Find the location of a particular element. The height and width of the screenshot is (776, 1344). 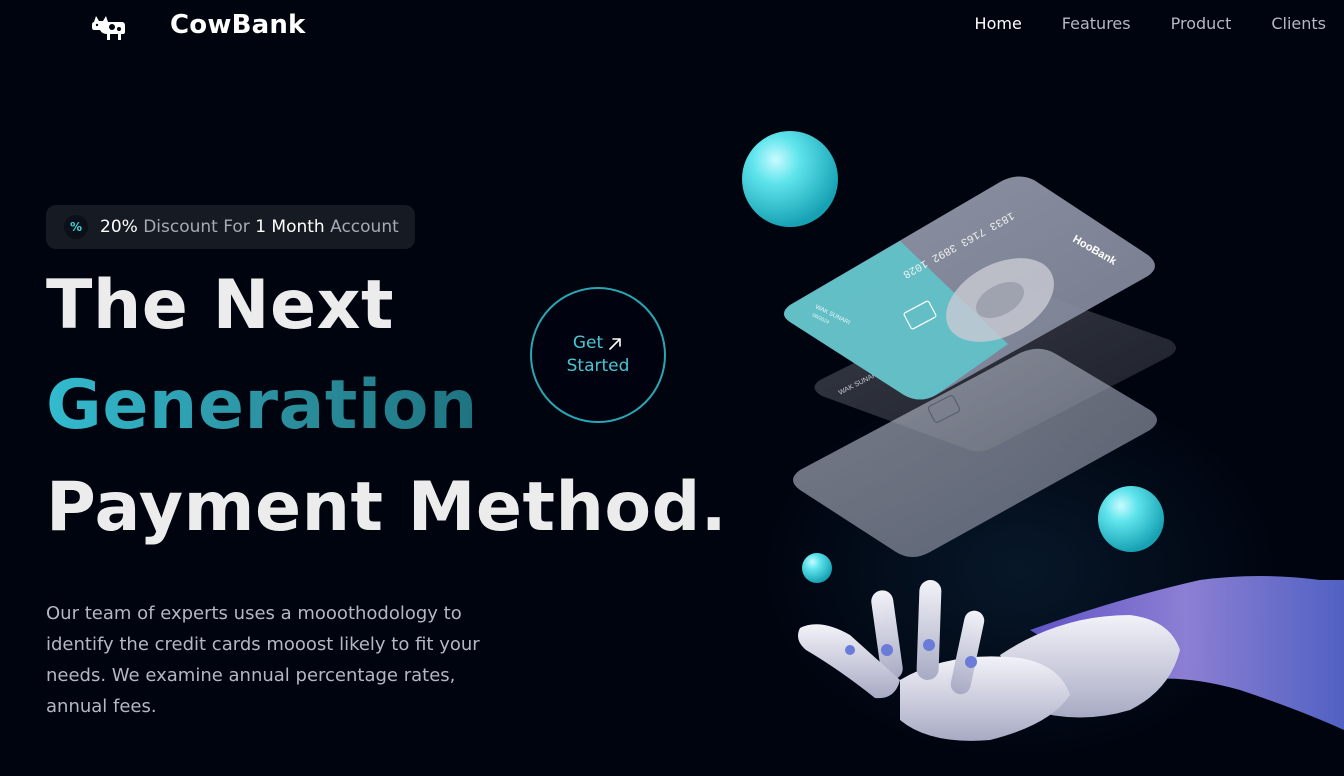

cta-label-line-2: Started is located at coordinates (598, 366).